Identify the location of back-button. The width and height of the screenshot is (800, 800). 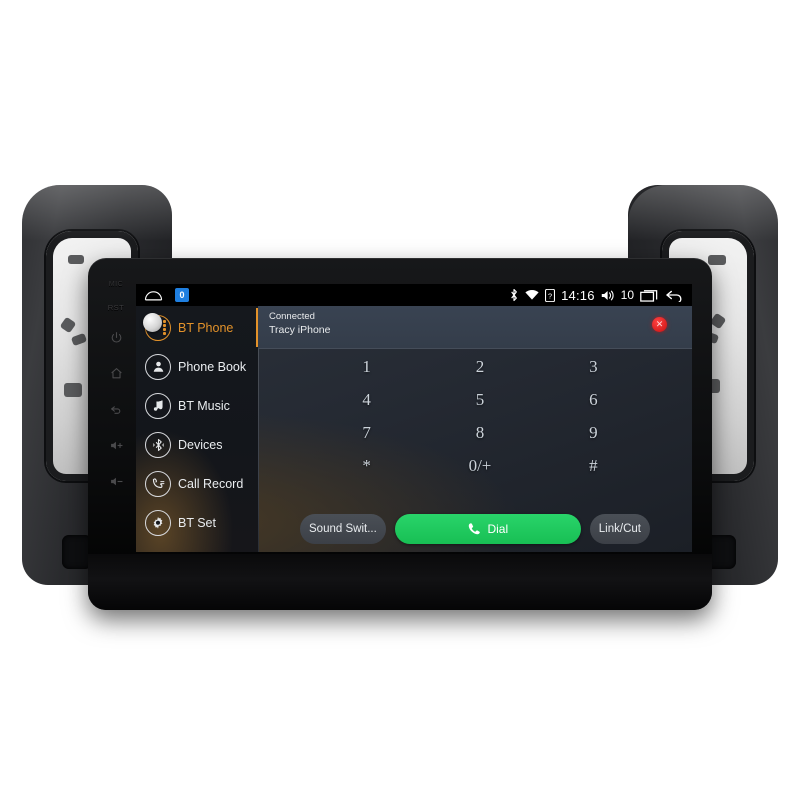
(116, 409).